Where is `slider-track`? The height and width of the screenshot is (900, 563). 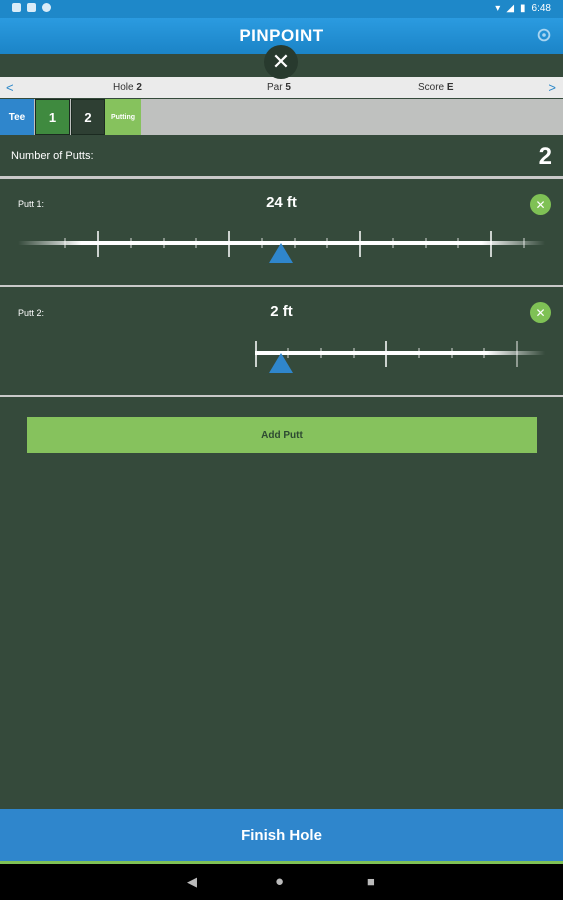 slider-track is located at coordinates (400, 353).